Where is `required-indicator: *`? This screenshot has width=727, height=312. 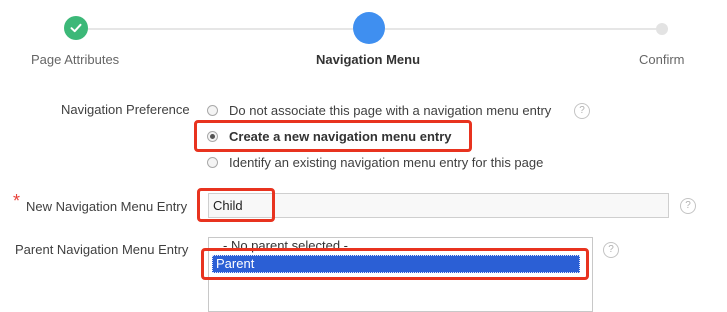 required-indicator: * is located at coordinates (17, 201).